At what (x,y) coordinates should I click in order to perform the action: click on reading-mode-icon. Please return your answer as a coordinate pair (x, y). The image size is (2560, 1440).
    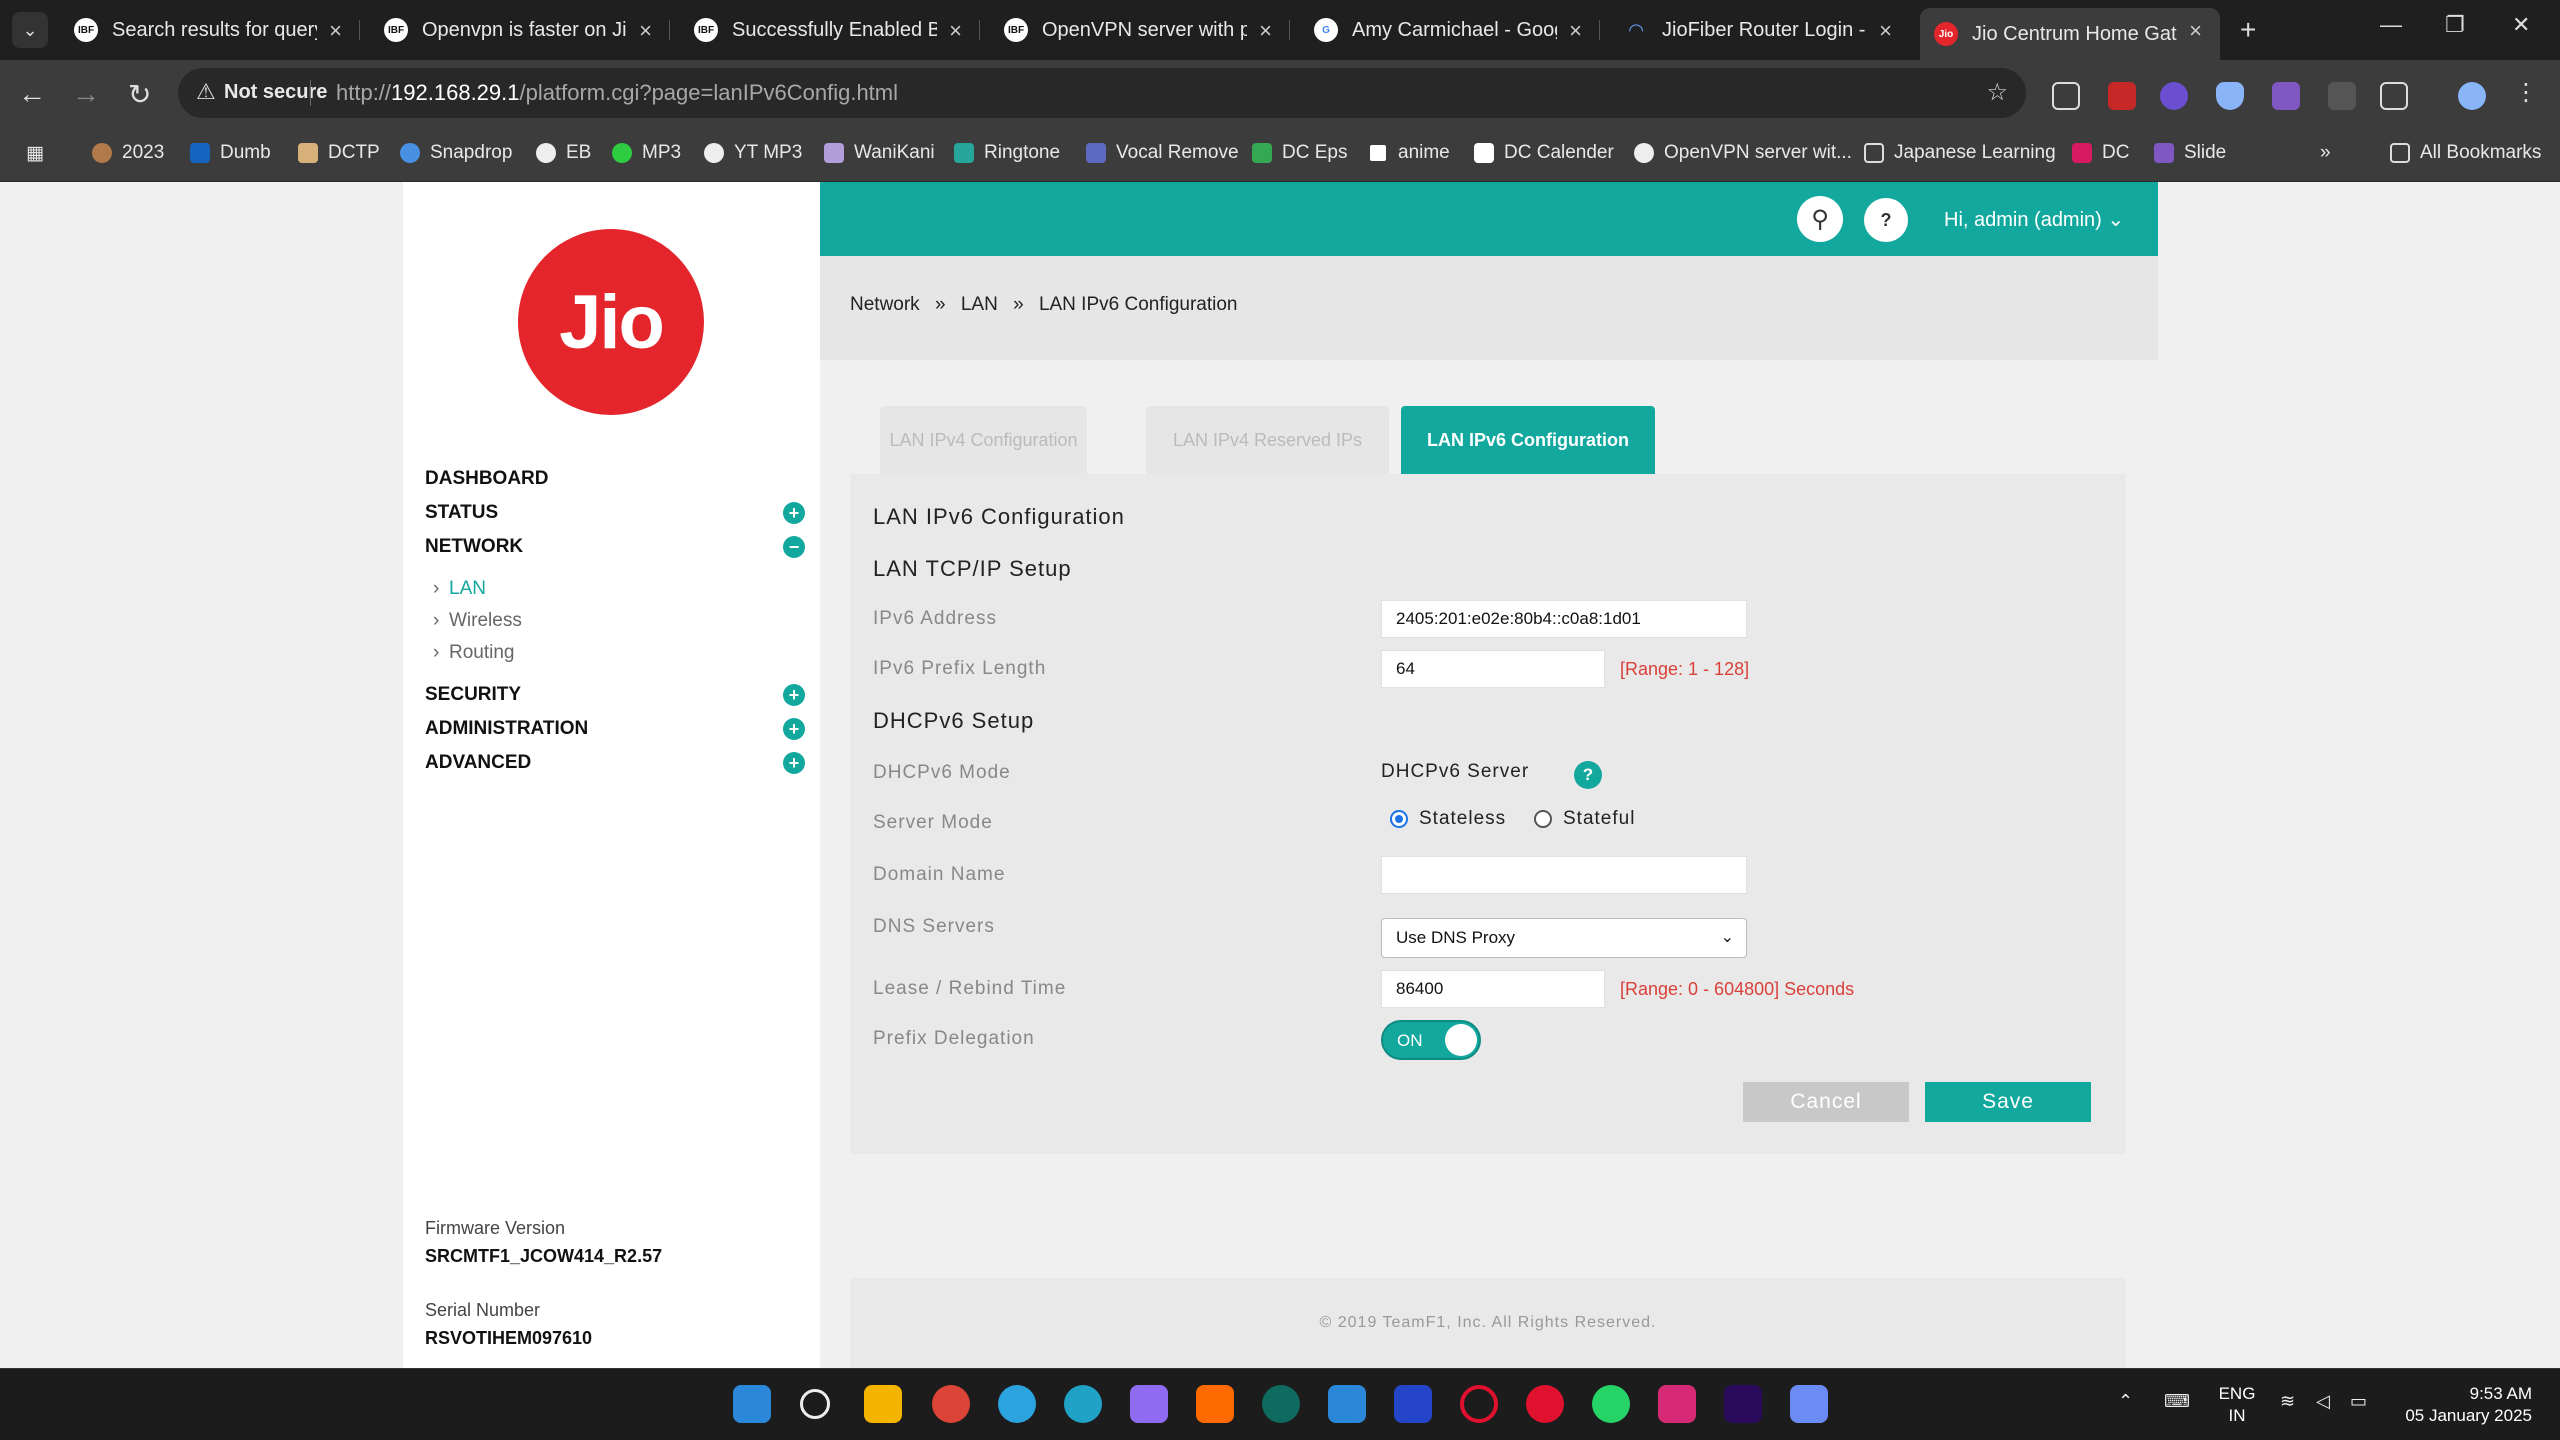
    Looking at the image, I should click on (2066, 96).